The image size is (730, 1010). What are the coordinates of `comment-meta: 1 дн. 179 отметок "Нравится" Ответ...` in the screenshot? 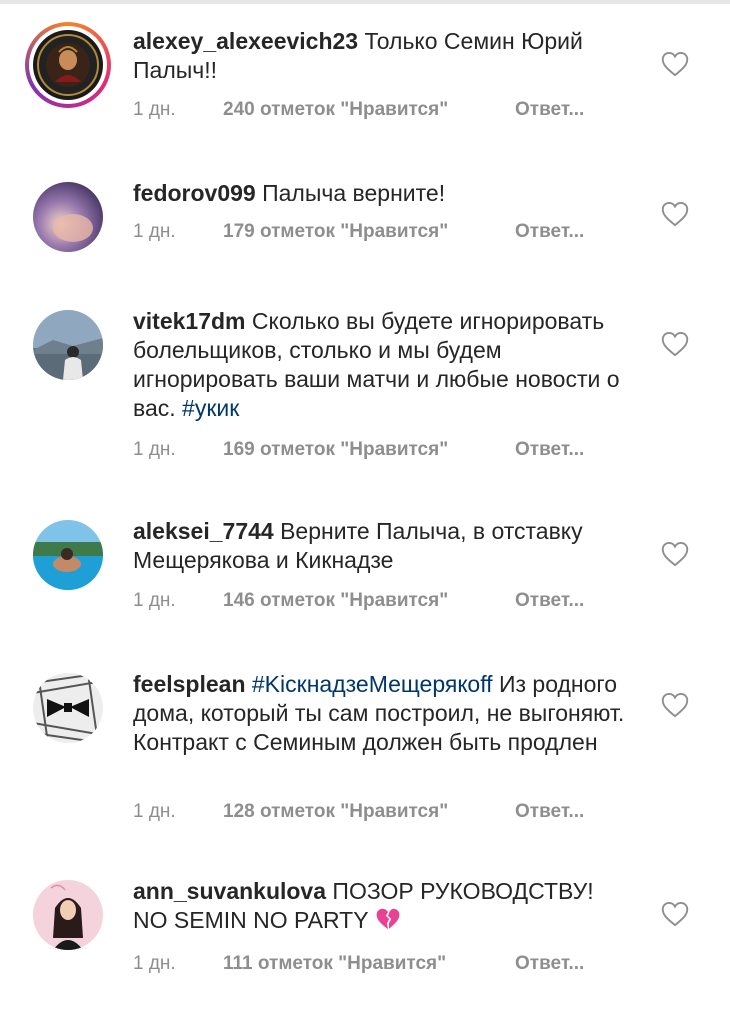 It's located at (358, 232).